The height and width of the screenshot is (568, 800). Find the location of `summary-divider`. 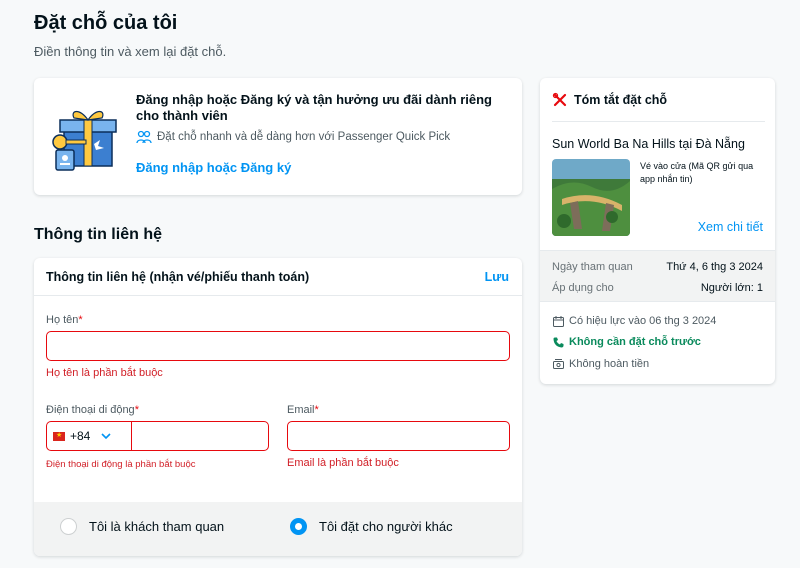

summary-divider is located at coordinates (658, 121).